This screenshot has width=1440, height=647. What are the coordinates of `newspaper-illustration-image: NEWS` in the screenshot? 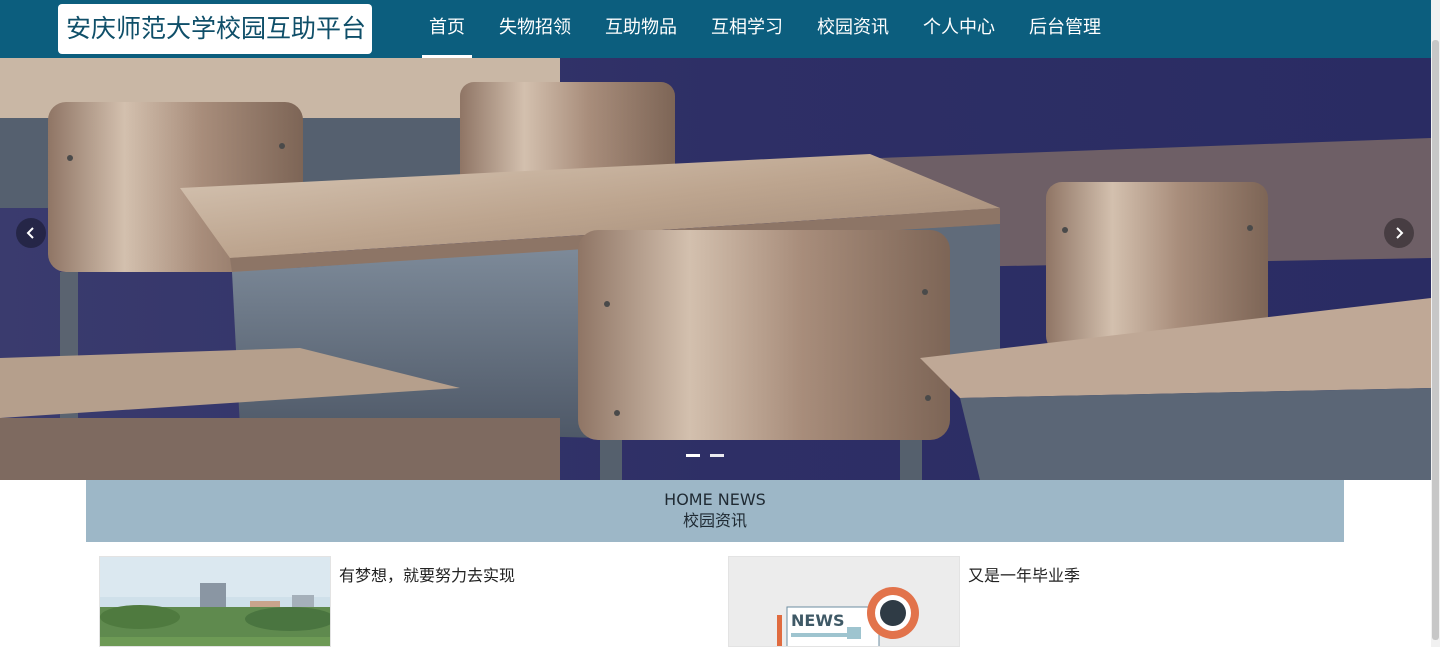 It's located at (844, 601).